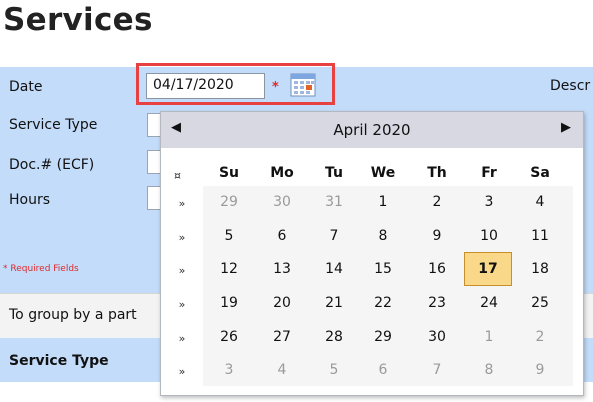  I want to click on calendar-day: 15, so click(383, 269).